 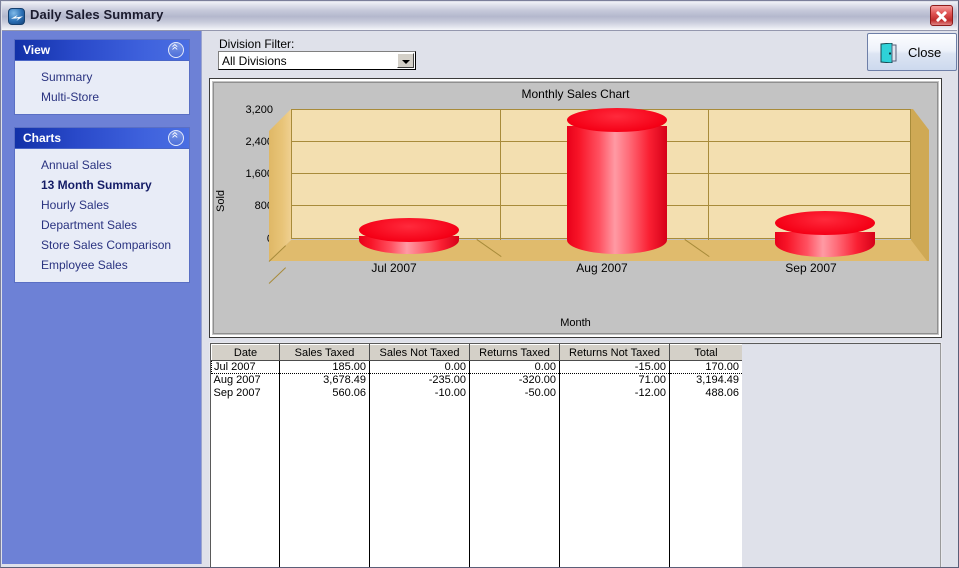 I want to click on title-bar: Daily Sales Summary, so click(x=479, y=16).